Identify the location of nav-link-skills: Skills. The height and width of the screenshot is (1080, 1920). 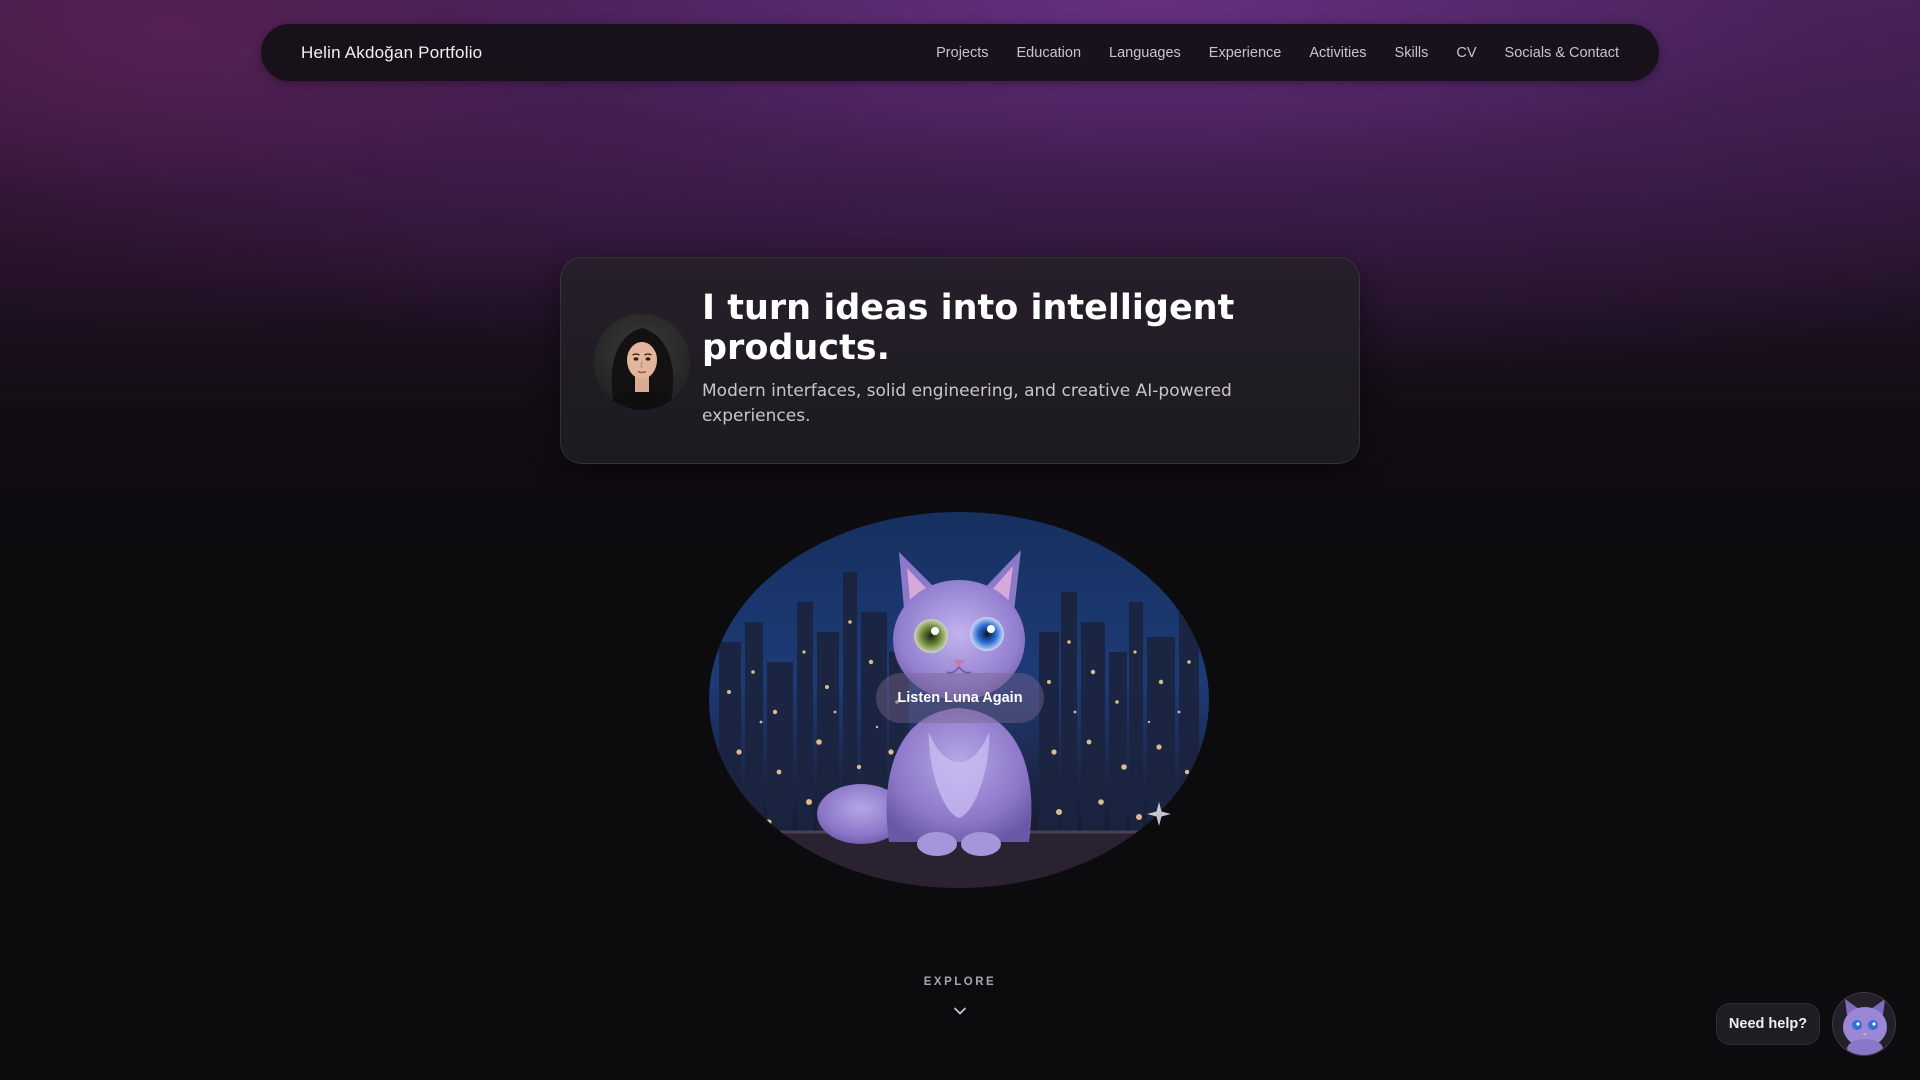
(1412, 53).